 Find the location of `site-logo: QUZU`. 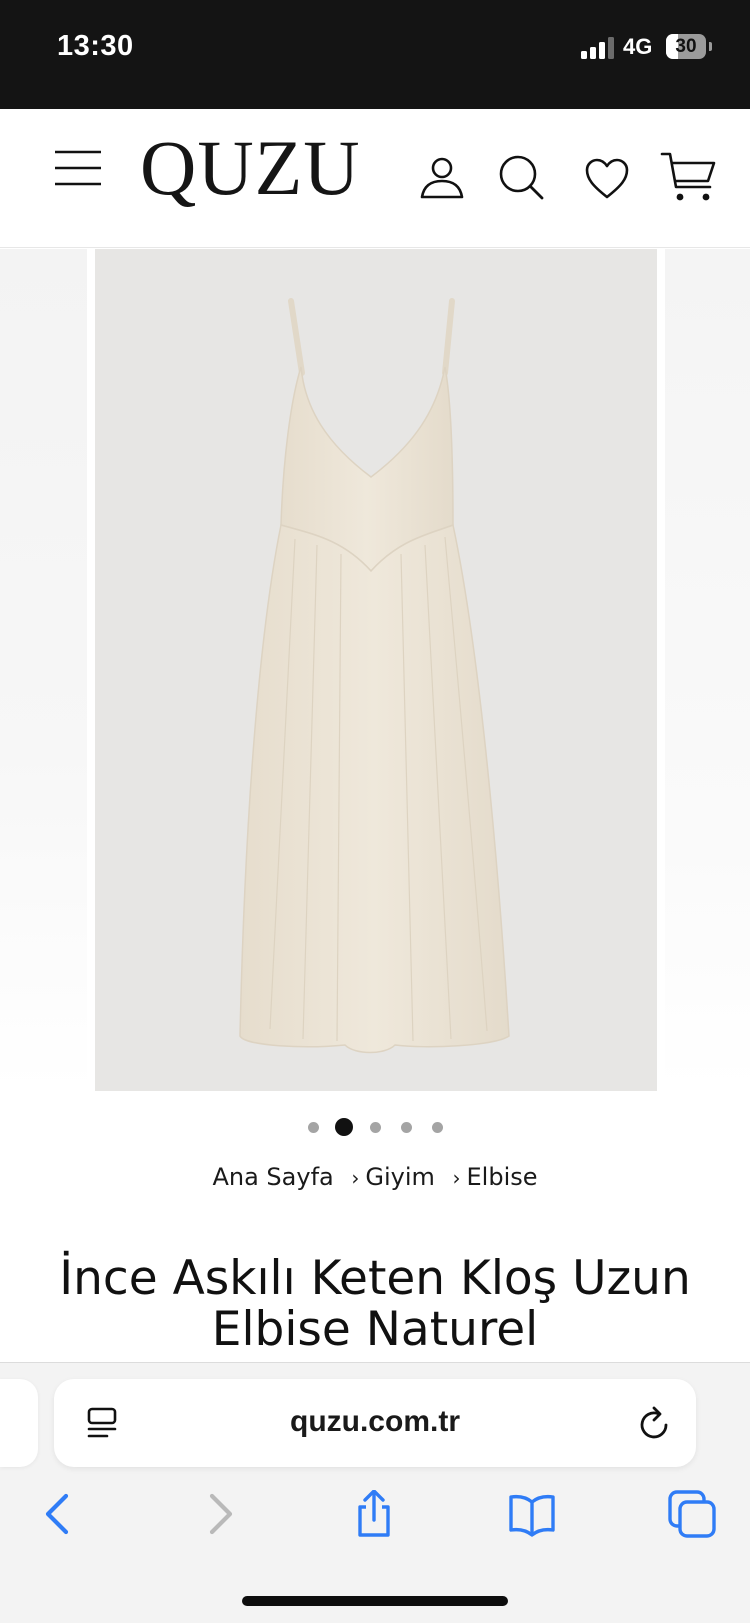

site-logo: QUZU is located at coordinates (250, 168).